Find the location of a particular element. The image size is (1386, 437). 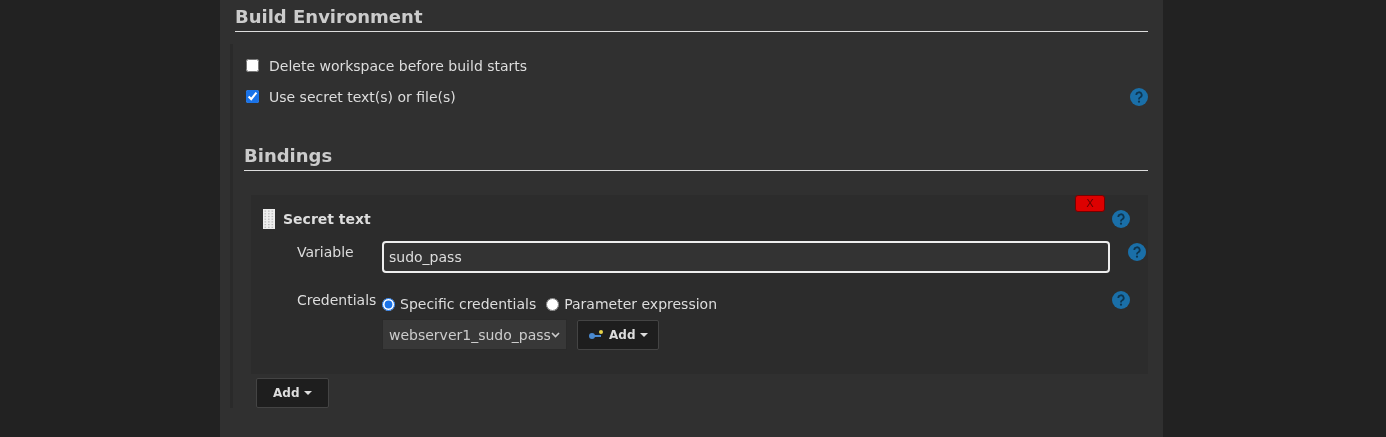

radio-option: Parameter expression is located at coordinates (632, 304).